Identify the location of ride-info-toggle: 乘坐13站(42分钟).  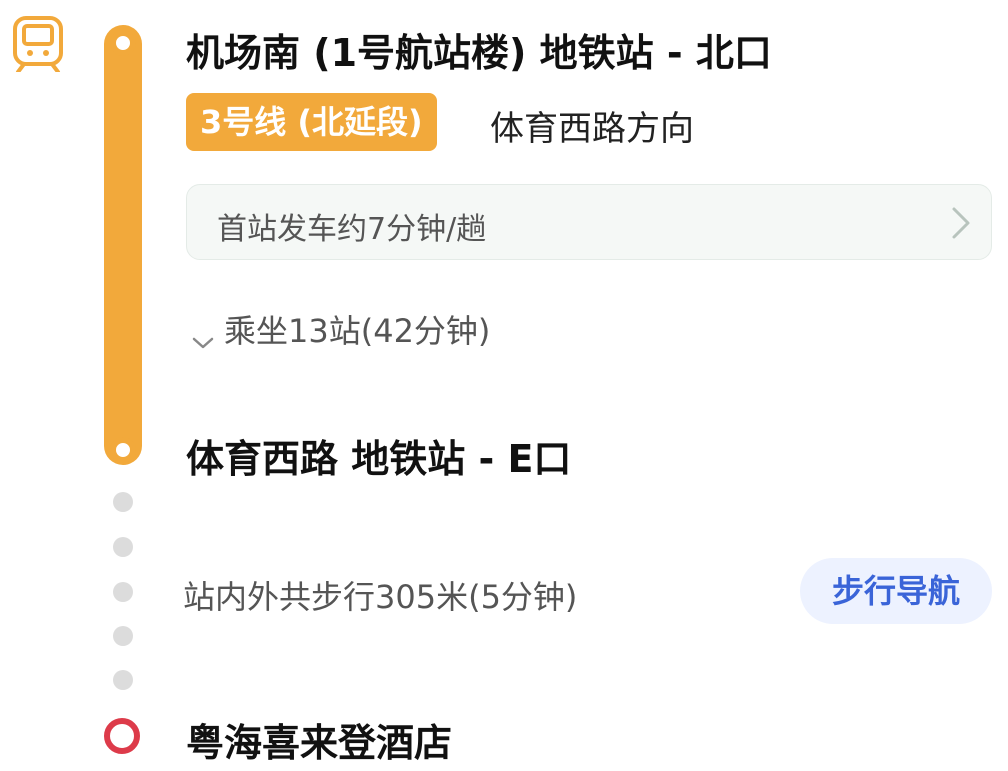
(340, 329).